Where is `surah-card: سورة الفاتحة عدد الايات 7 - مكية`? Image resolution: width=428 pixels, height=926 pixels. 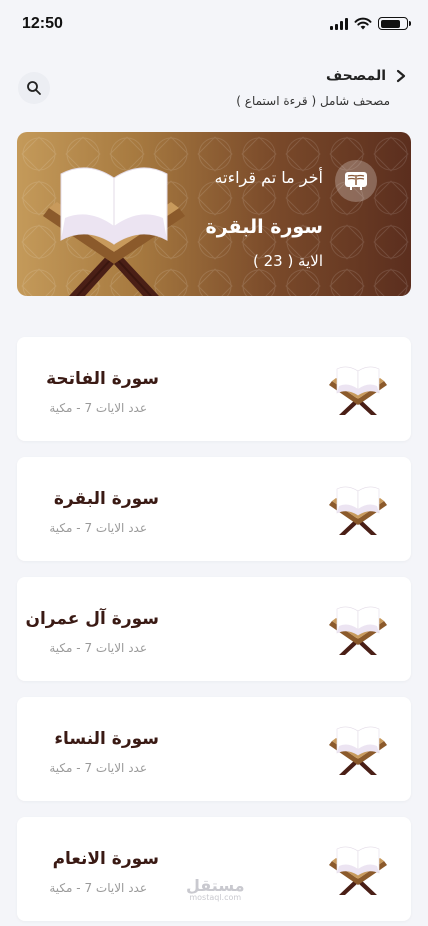 surah-card: سورة الفاتحة عدد الايات 7 - مكية is located at coordinates (214, 389).